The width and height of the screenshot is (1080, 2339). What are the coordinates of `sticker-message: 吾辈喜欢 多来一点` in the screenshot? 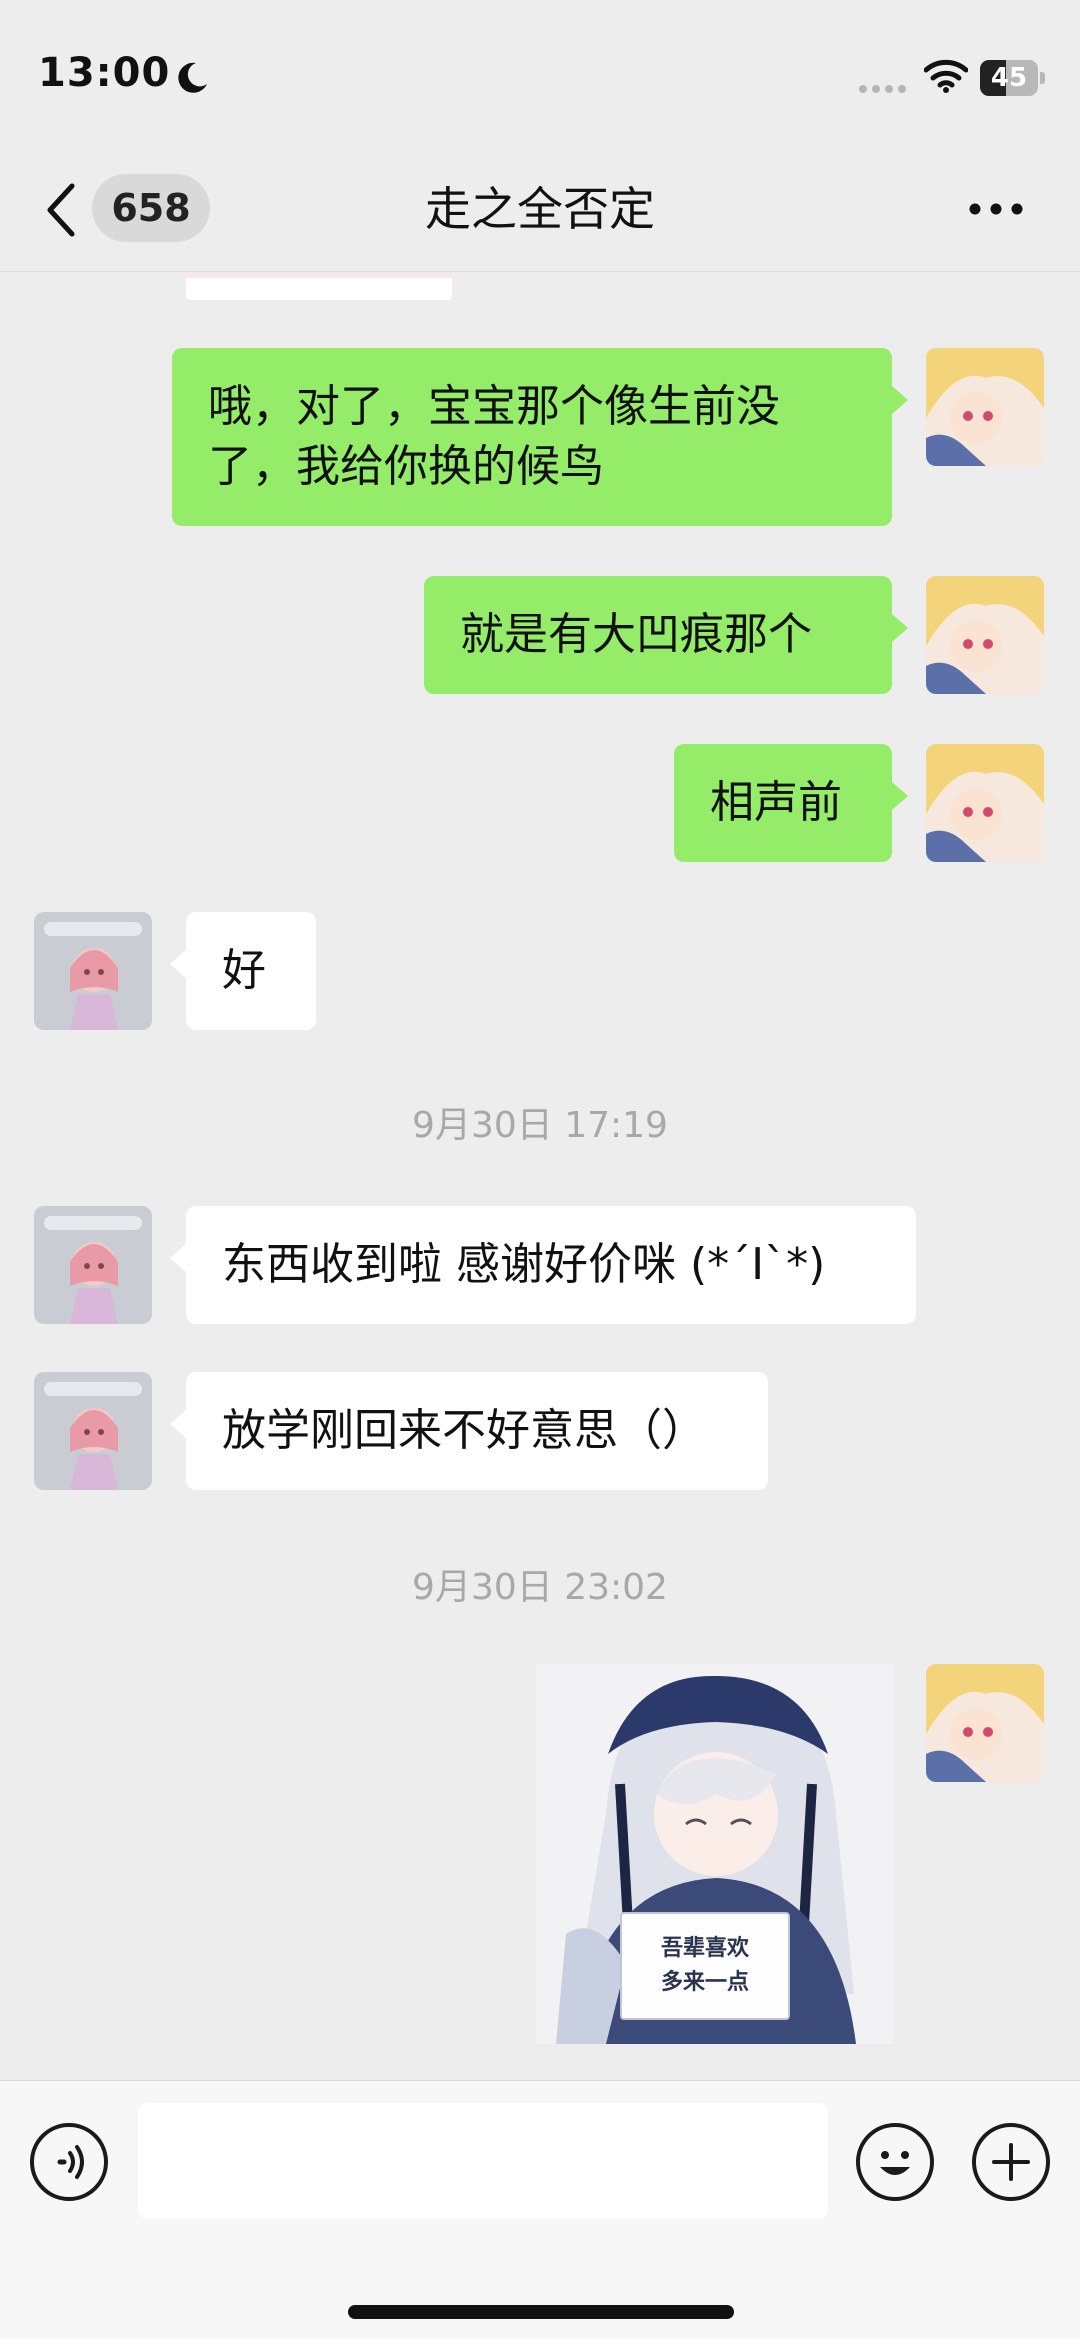 It's located at (715, 1854).